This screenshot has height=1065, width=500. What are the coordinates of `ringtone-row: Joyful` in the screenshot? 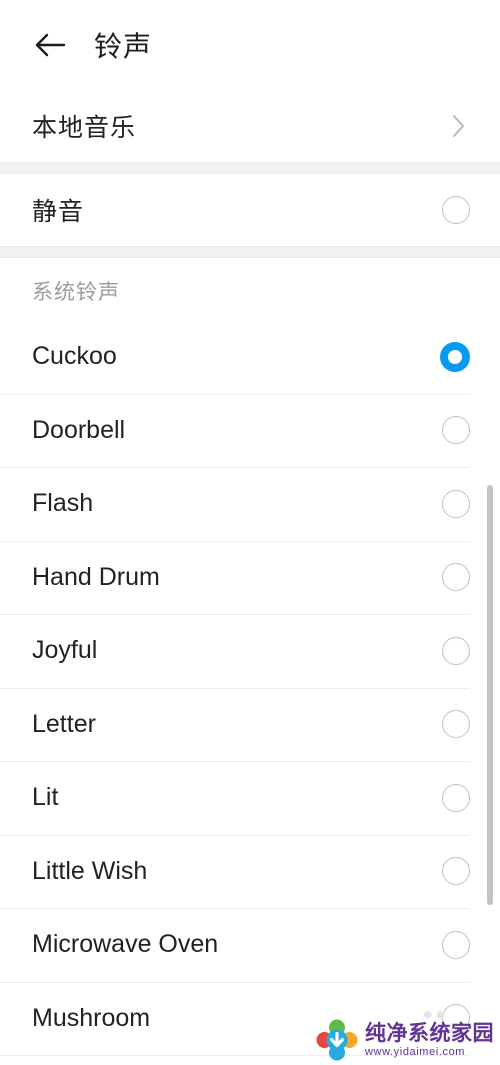 It's located at (250, 651).